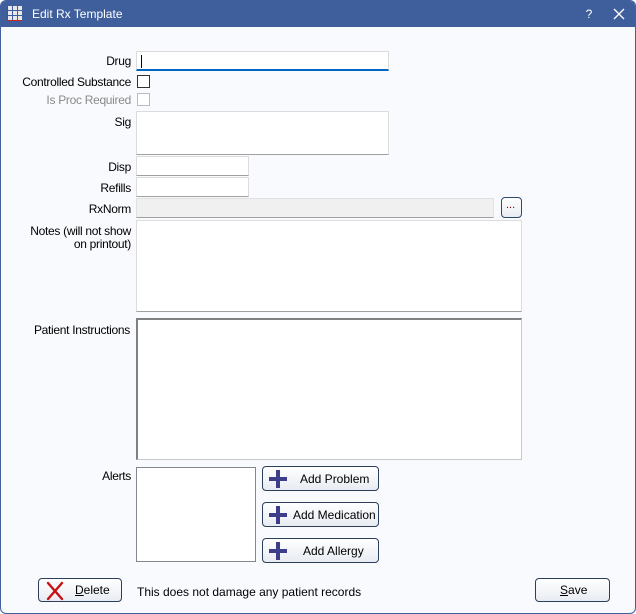  I want to click on close-button, so click(619, 14).